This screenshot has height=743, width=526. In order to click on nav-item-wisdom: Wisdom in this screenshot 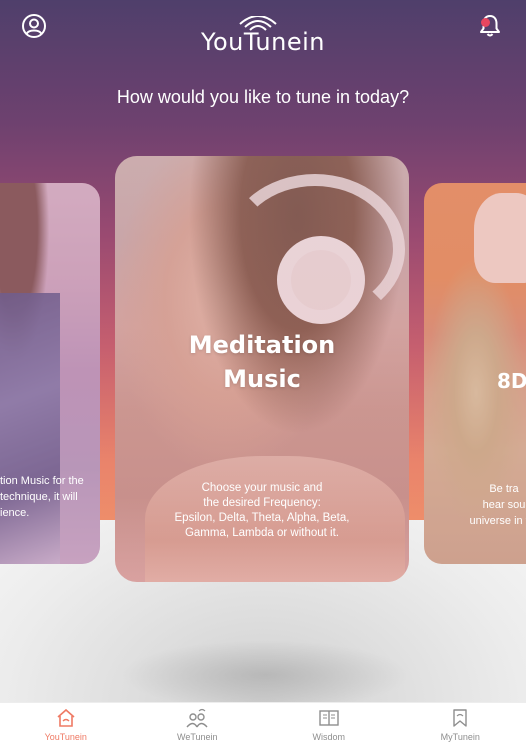, I will do `click(329, 723)`.